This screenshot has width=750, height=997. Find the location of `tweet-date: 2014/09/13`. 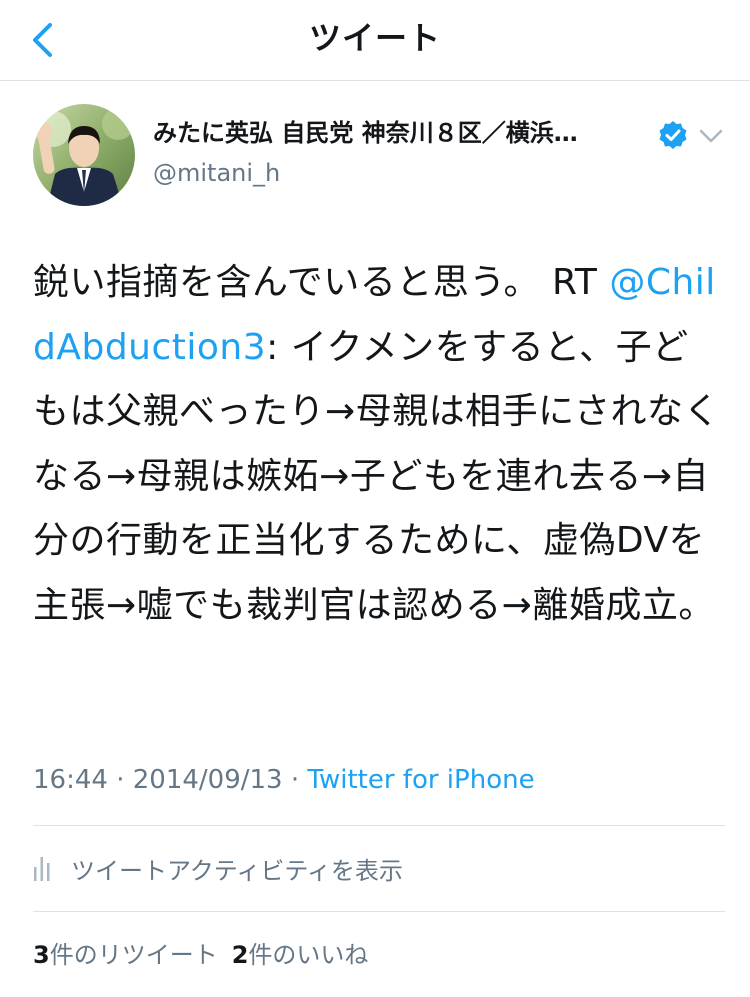

tweet-date: 2014/09/13 is located at coordinates (207, 780).